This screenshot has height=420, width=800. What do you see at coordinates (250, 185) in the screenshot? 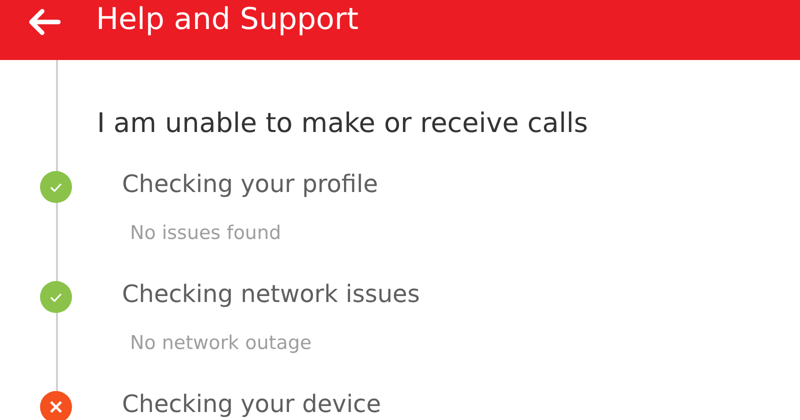
I see `step-title: Checking your profile` at bounding box center [250, 185].